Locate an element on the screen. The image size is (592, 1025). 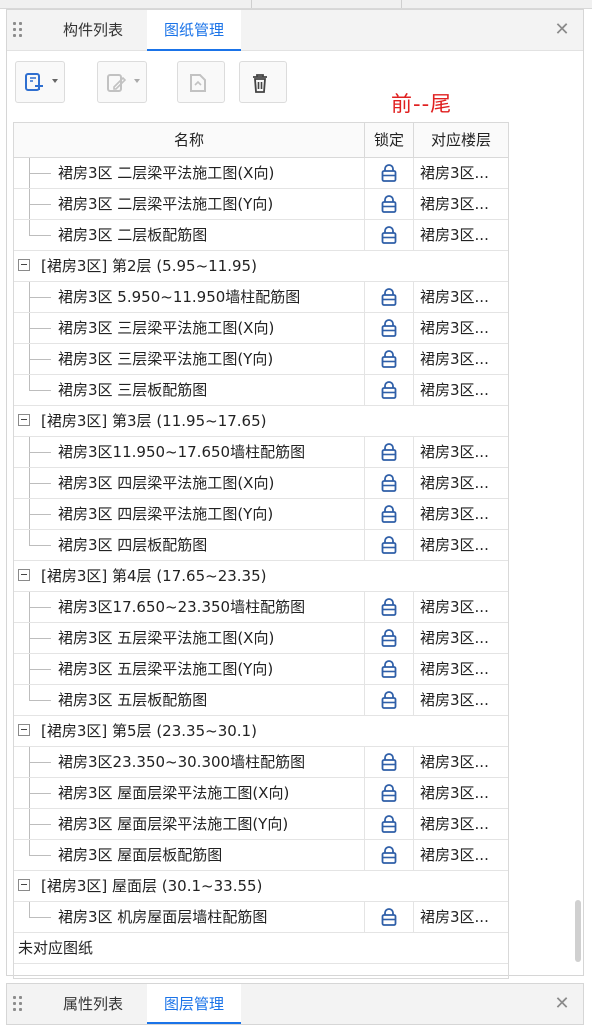
add-drawing-button is located at coordinates (40, 82).